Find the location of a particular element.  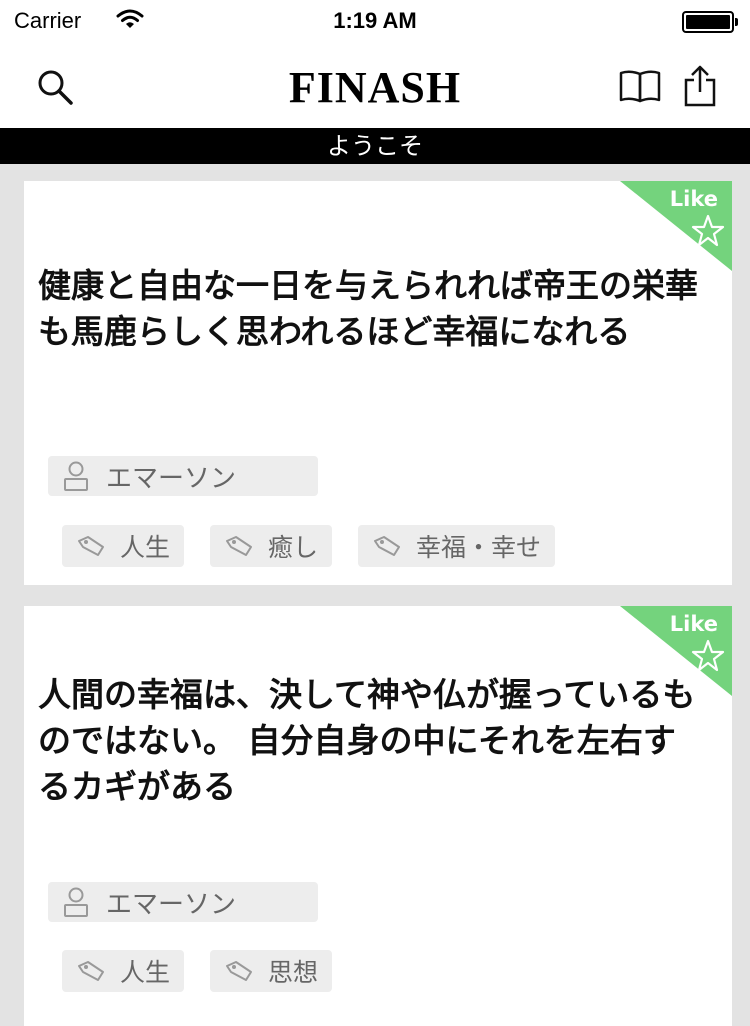

tag-chip: 幸福・幸せ is located at coordinates (457, 546).